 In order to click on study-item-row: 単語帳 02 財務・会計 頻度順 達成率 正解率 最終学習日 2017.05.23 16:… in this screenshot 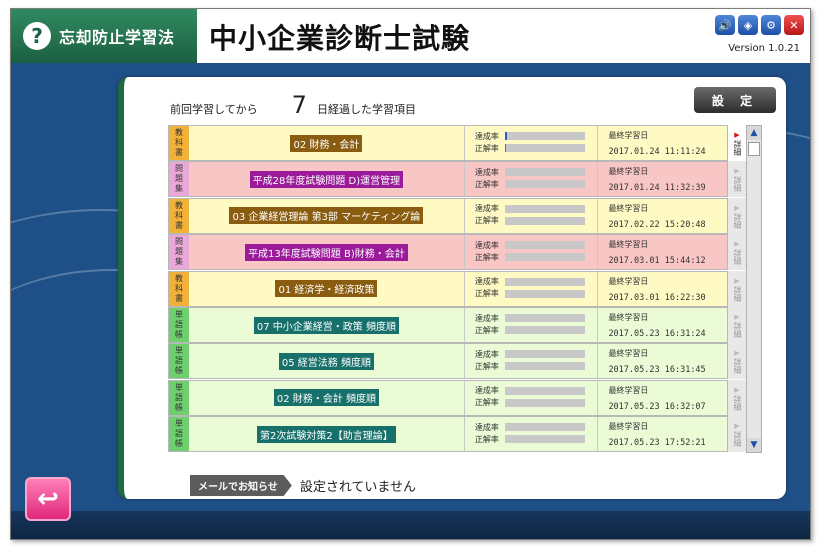, I will do `click(448, 397)`.